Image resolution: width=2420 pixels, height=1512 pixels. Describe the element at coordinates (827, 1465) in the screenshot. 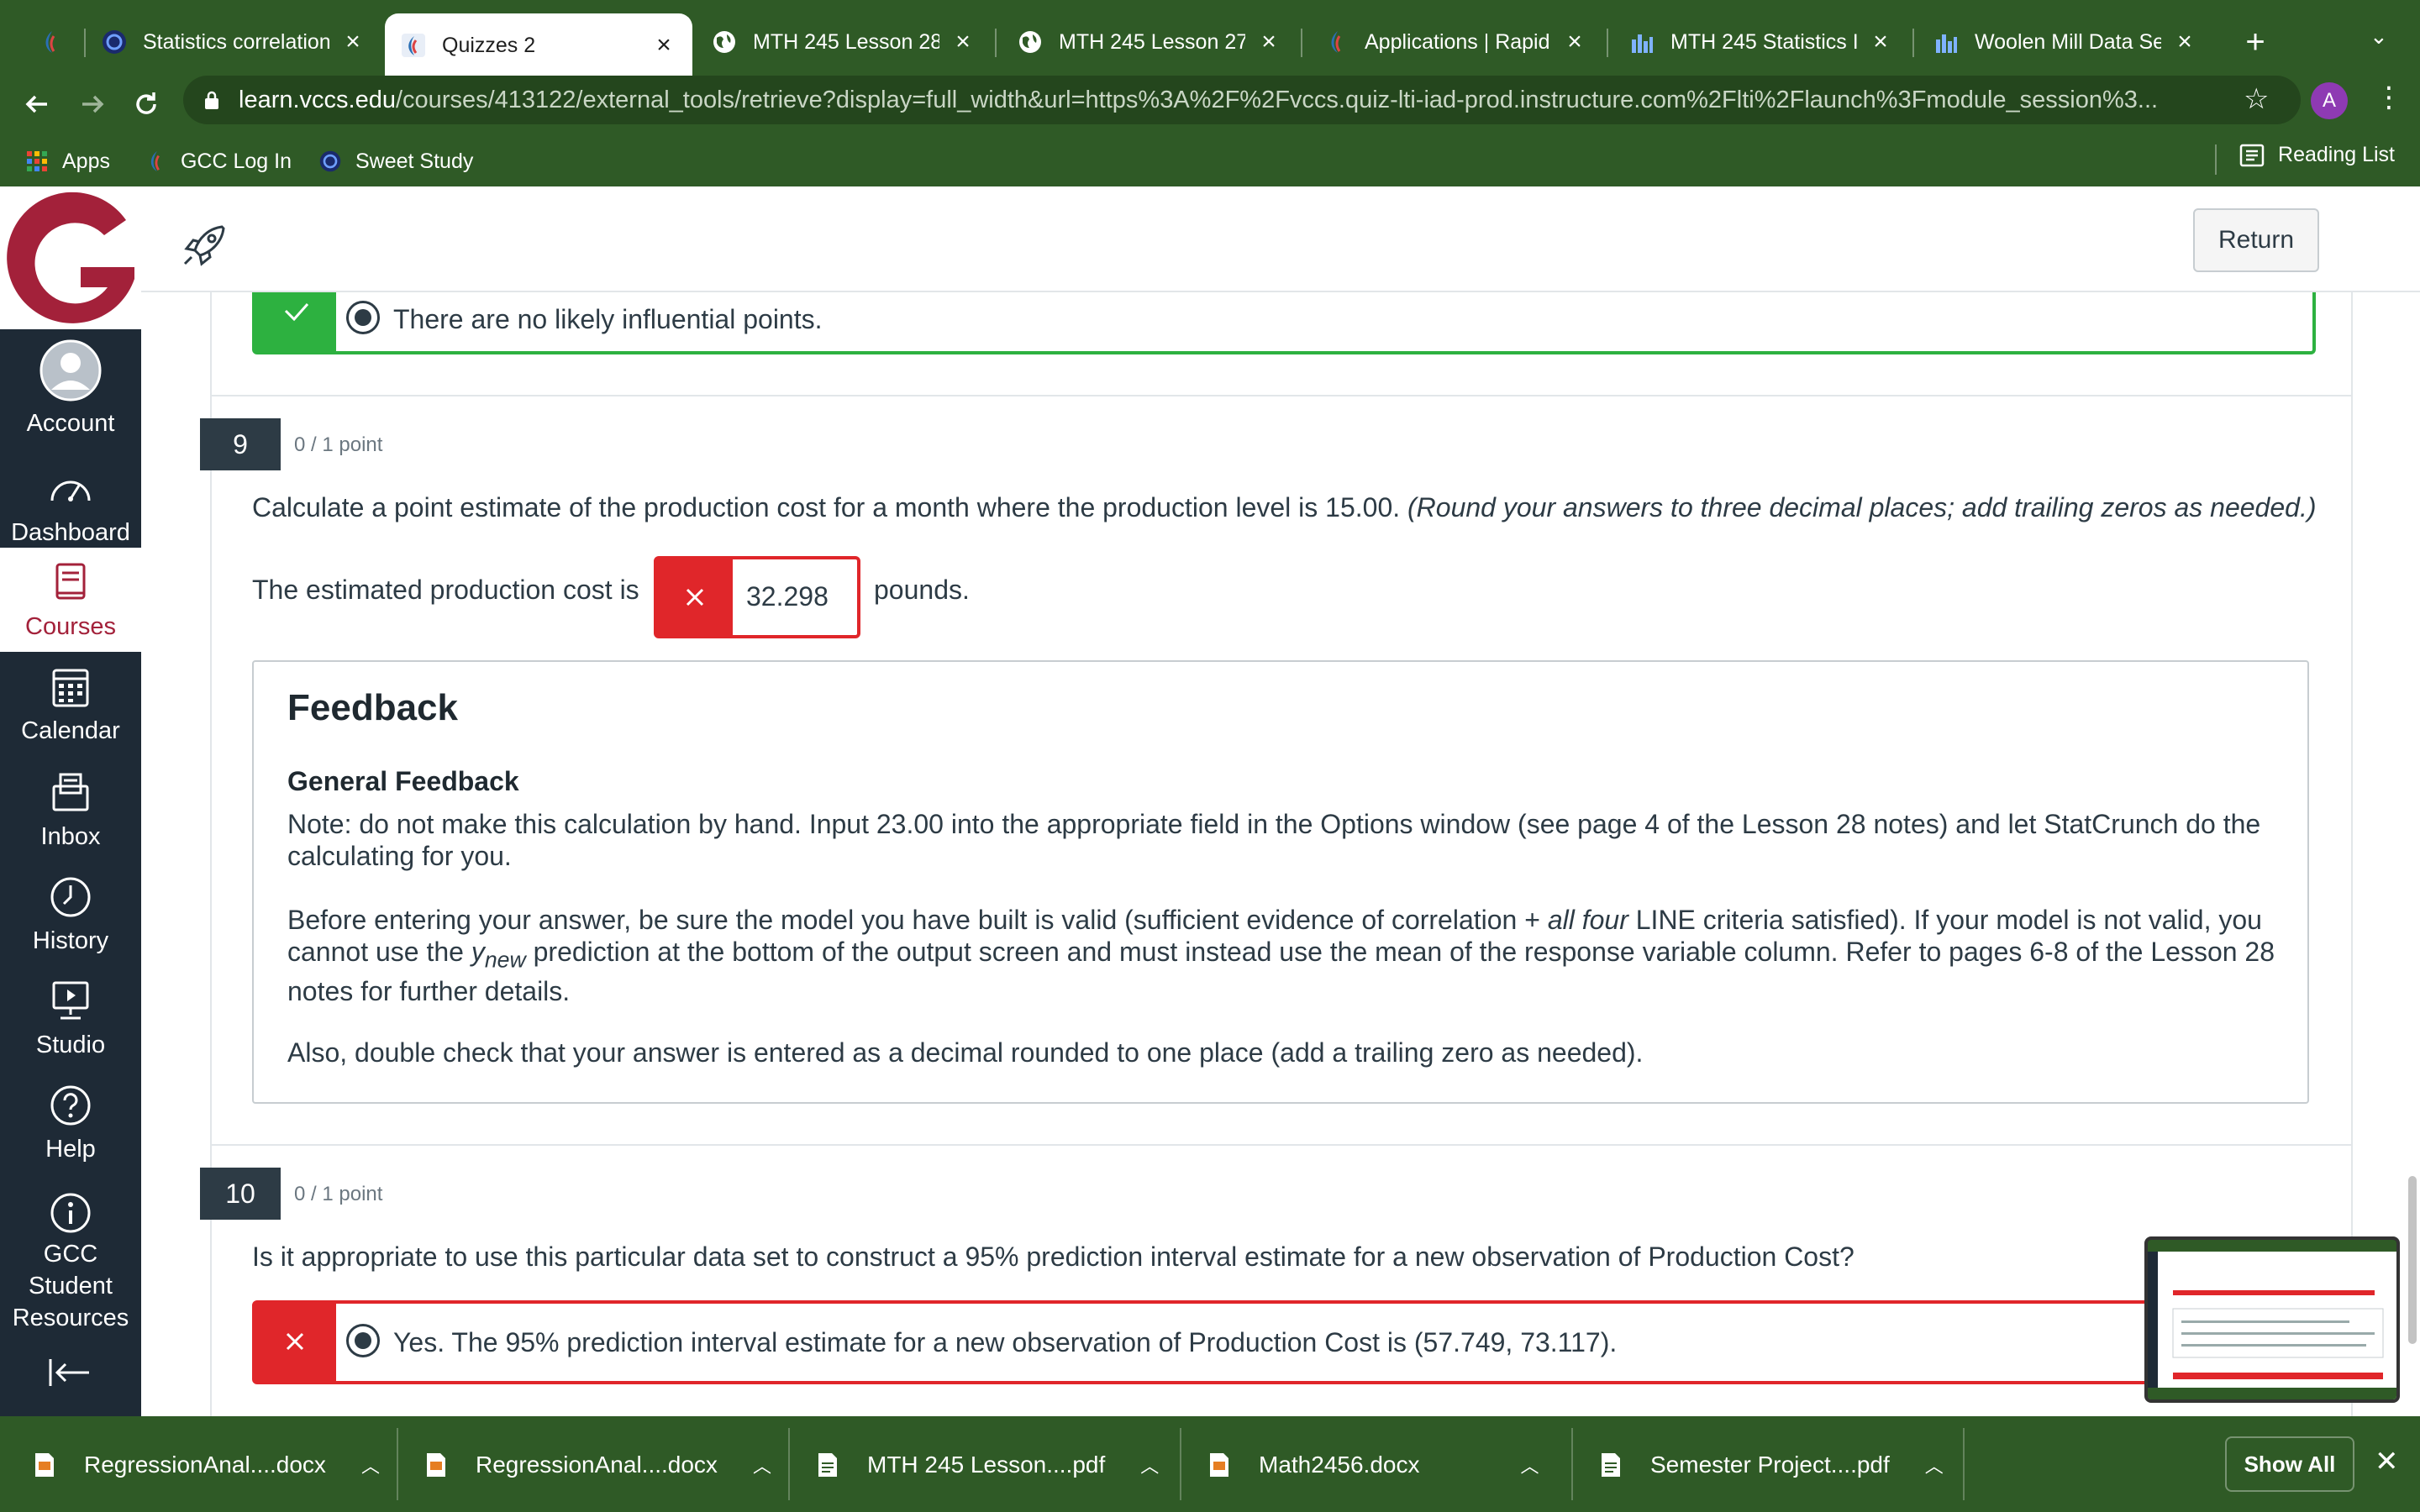

I see `pdf-file-icon` at that location.